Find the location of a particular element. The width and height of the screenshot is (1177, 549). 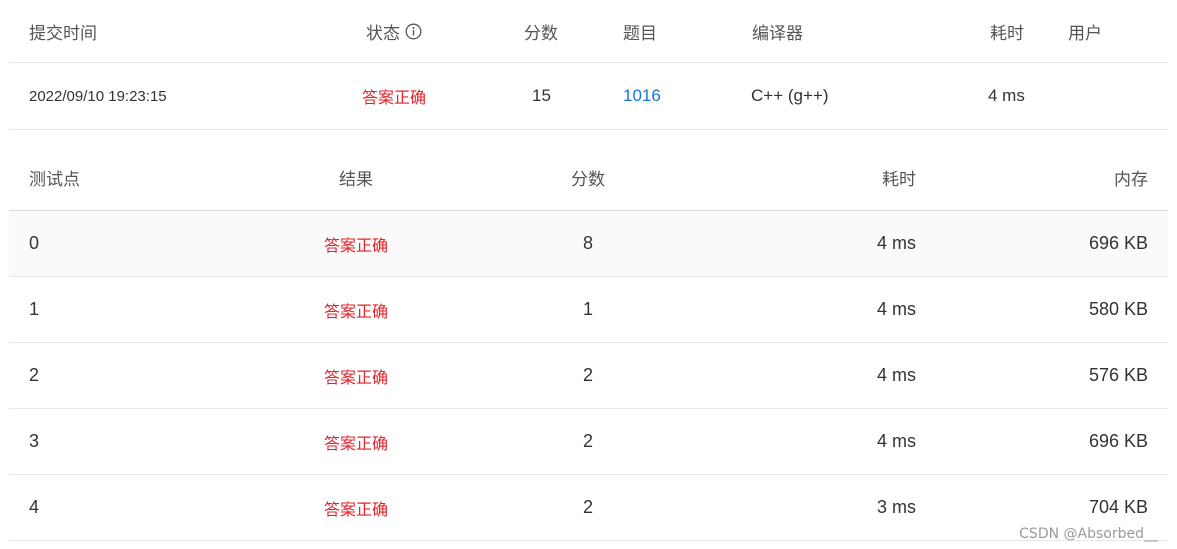

table-row: 4 答案正确 2 3 ms 704 KB is located at coordinates (588, 508).